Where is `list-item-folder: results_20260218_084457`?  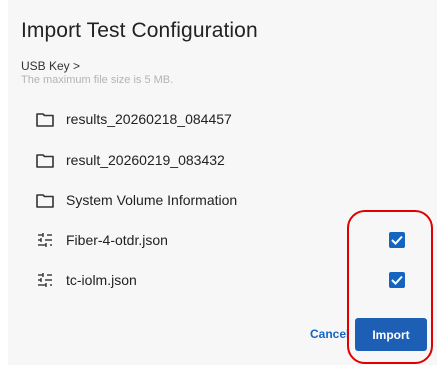
list-item-folder: results_20260218_084457 is located at coordinates (225, 119).